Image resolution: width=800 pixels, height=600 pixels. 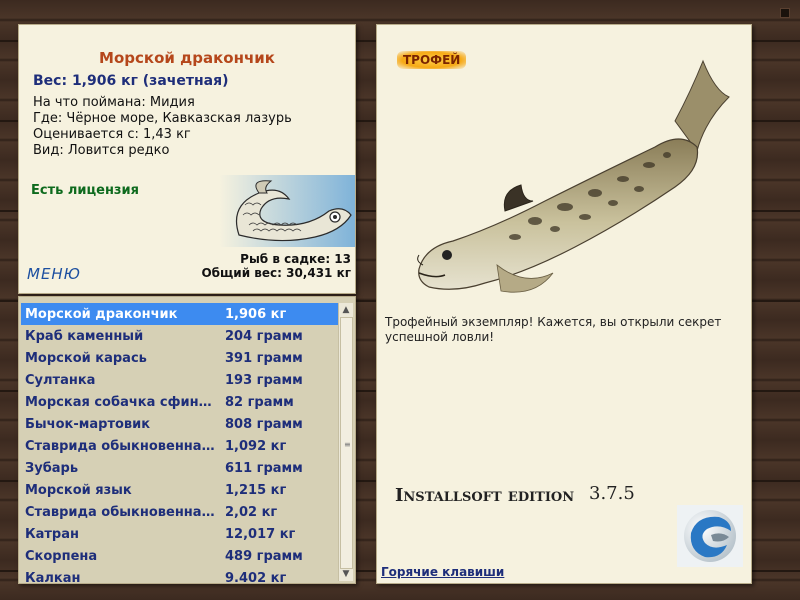 I want to click on catch-fish-weight: 2,02 кг, so click(x=251, y=512).